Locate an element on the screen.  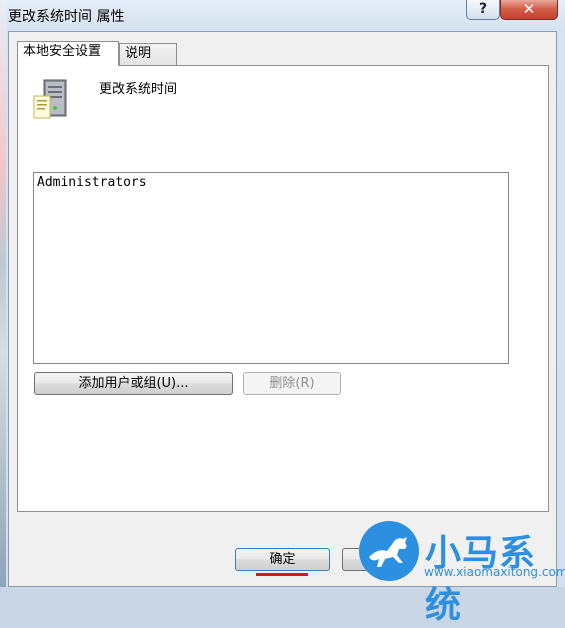
tab-explain: 说明 is located at coordinates (148, 54).